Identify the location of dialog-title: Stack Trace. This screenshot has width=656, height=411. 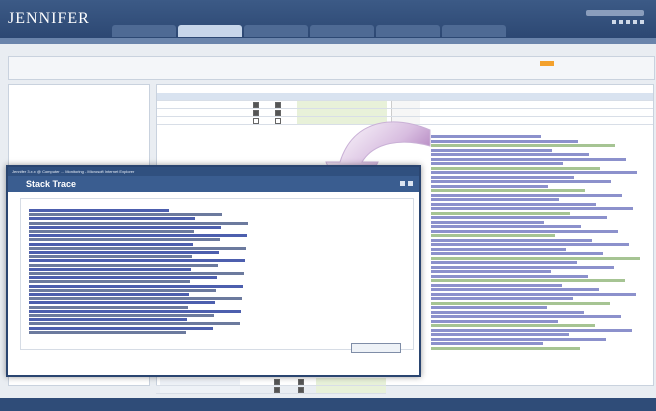
(51, 184).